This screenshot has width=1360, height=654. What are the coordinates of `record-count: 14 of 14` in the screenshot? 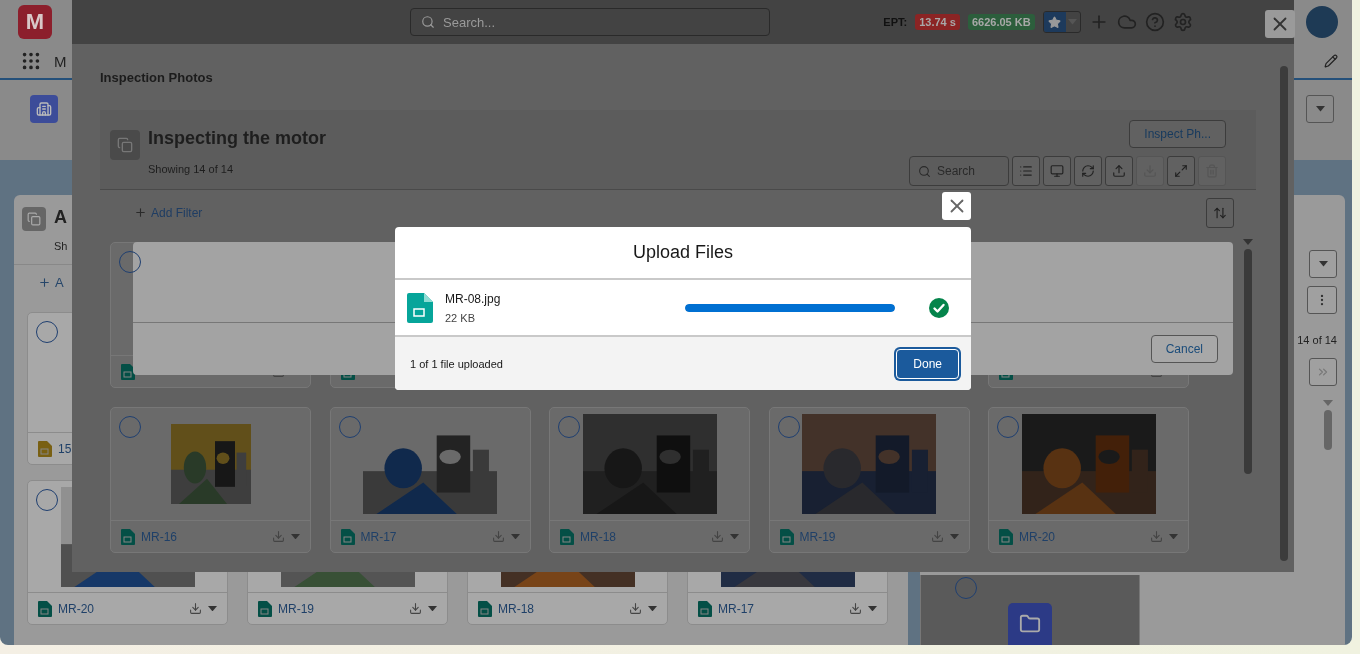 It's located at (1317, 340).